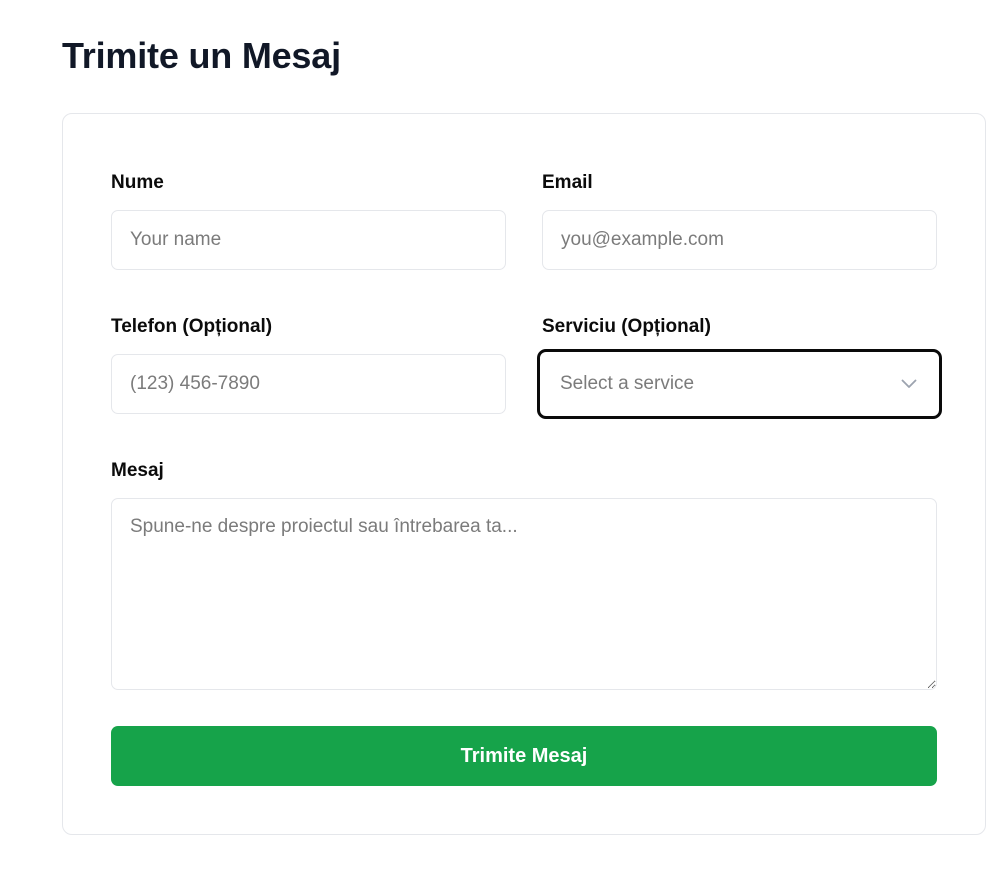 The width and height of the screenshot is (990, 890). What do you see at coordinates (739, 384) in the screenshot?
I see `service-select: Select a service` at bounding box center [739, 384].